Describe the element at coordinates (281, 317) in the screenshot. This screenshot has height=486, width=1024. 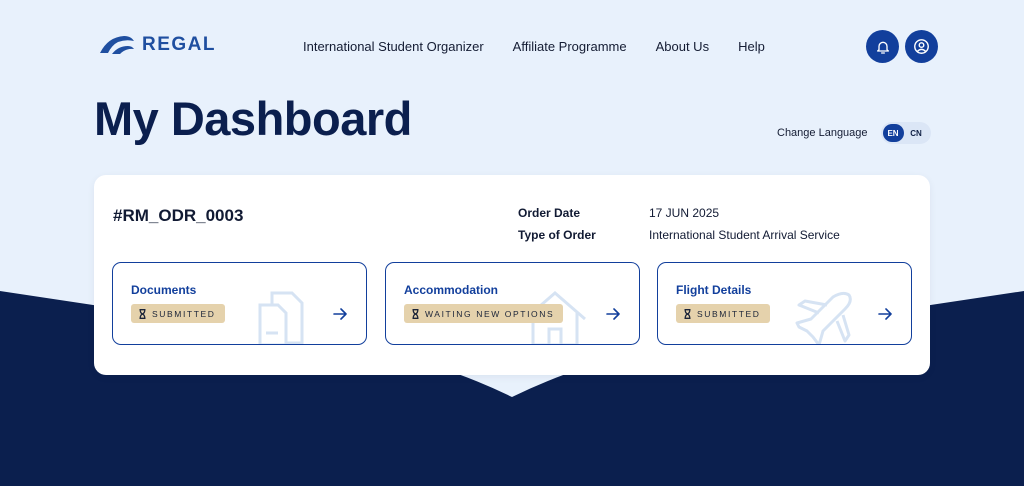
I see `document-icon` at that location.